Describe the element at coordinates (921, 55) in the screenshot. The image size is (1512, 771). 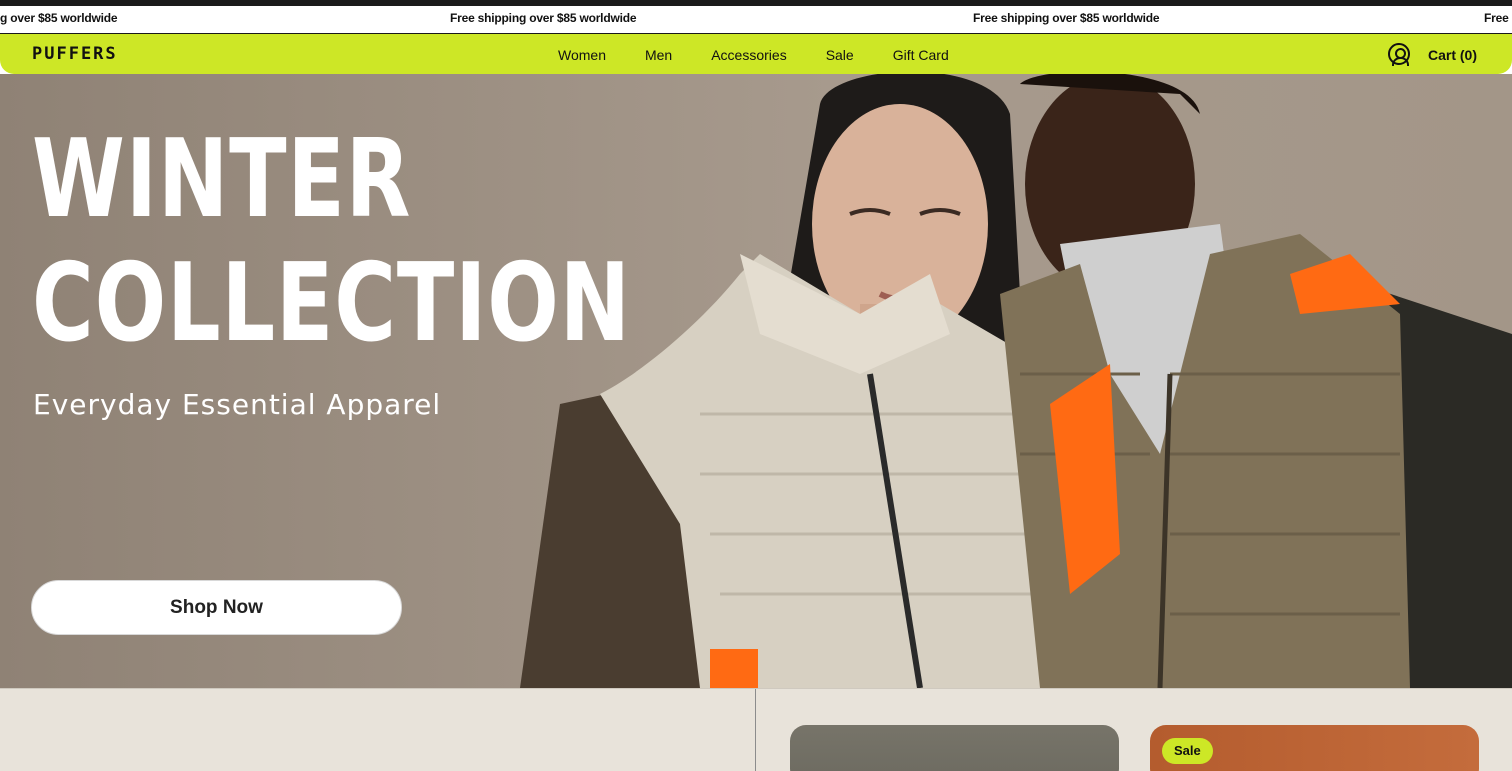
I see `nav-link-gift-card: Gift Card` at that location.